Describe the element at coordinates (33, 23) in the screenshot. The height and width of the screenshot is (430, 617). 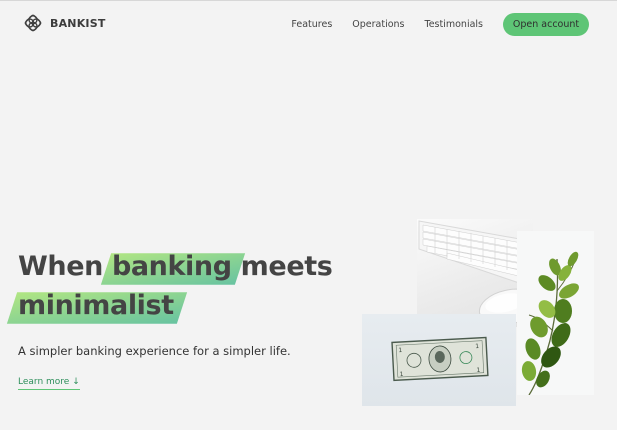
I see `bankist-logo-icon` at that location.